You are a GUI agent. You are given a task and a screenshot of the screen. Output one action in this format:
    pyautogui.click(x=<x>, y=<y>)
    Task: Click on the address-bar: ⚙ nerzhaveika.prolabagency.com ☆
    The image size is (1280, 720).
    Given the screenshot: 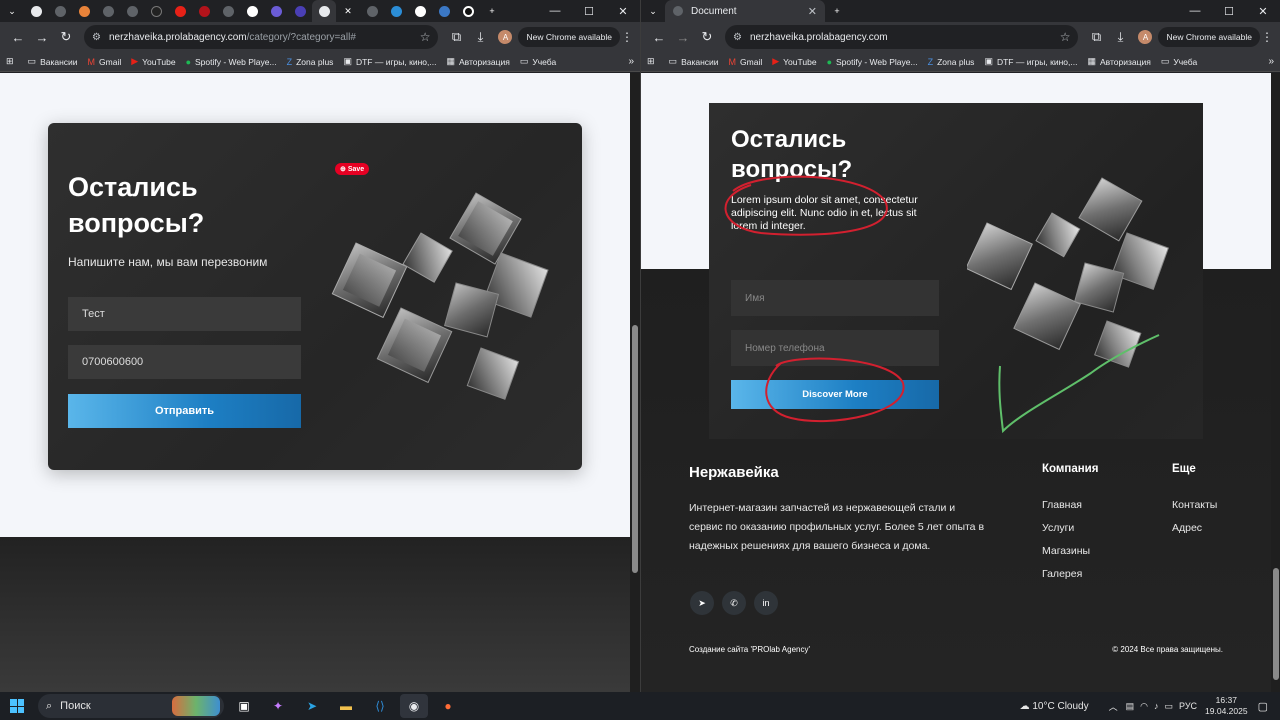 What is the action you would take?
    pyautogui.click(x=902, y=37)
    